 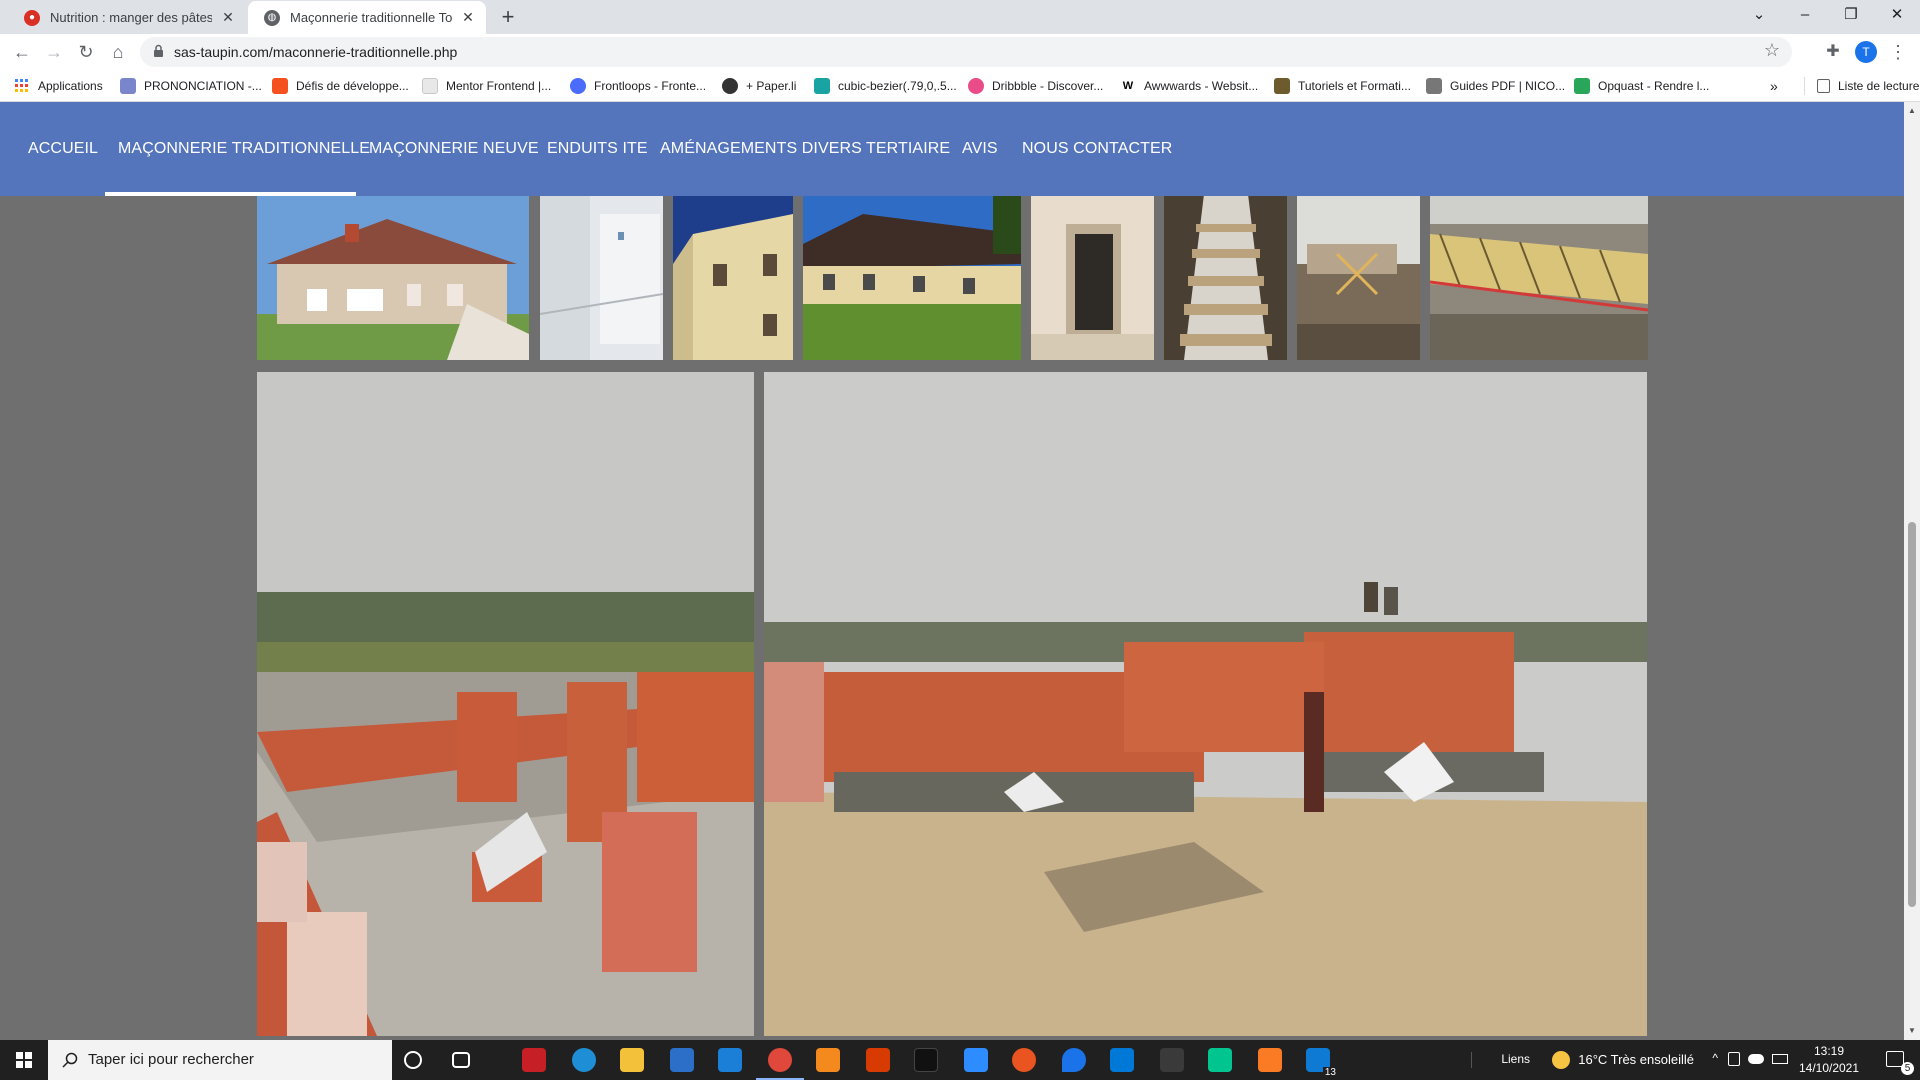 I want to click on stone-steps-photo, so click(x=1225, y=277).